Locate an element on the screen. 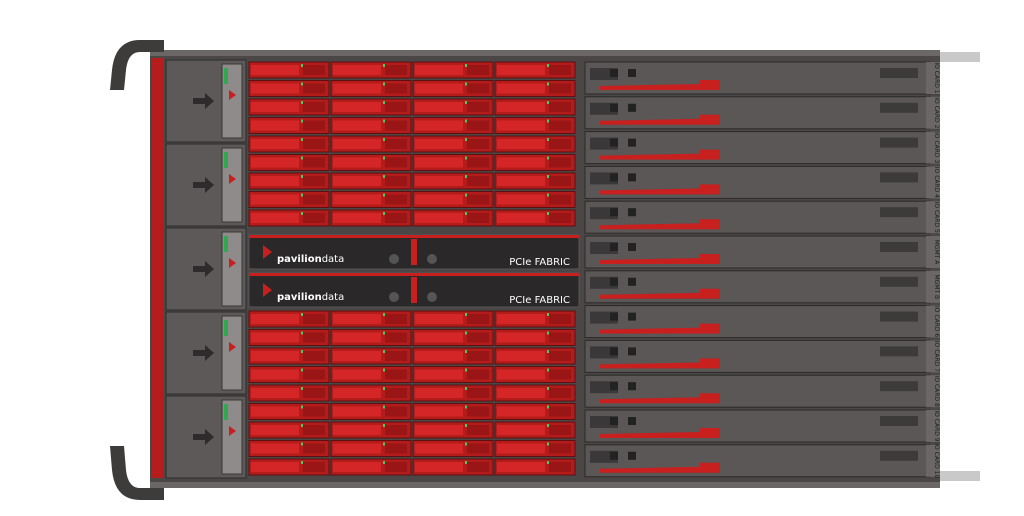 Image resolution: width=1024 pixels, height=516 pixels. io-card: IO CARD 8 is located at coordinates (762, 391).